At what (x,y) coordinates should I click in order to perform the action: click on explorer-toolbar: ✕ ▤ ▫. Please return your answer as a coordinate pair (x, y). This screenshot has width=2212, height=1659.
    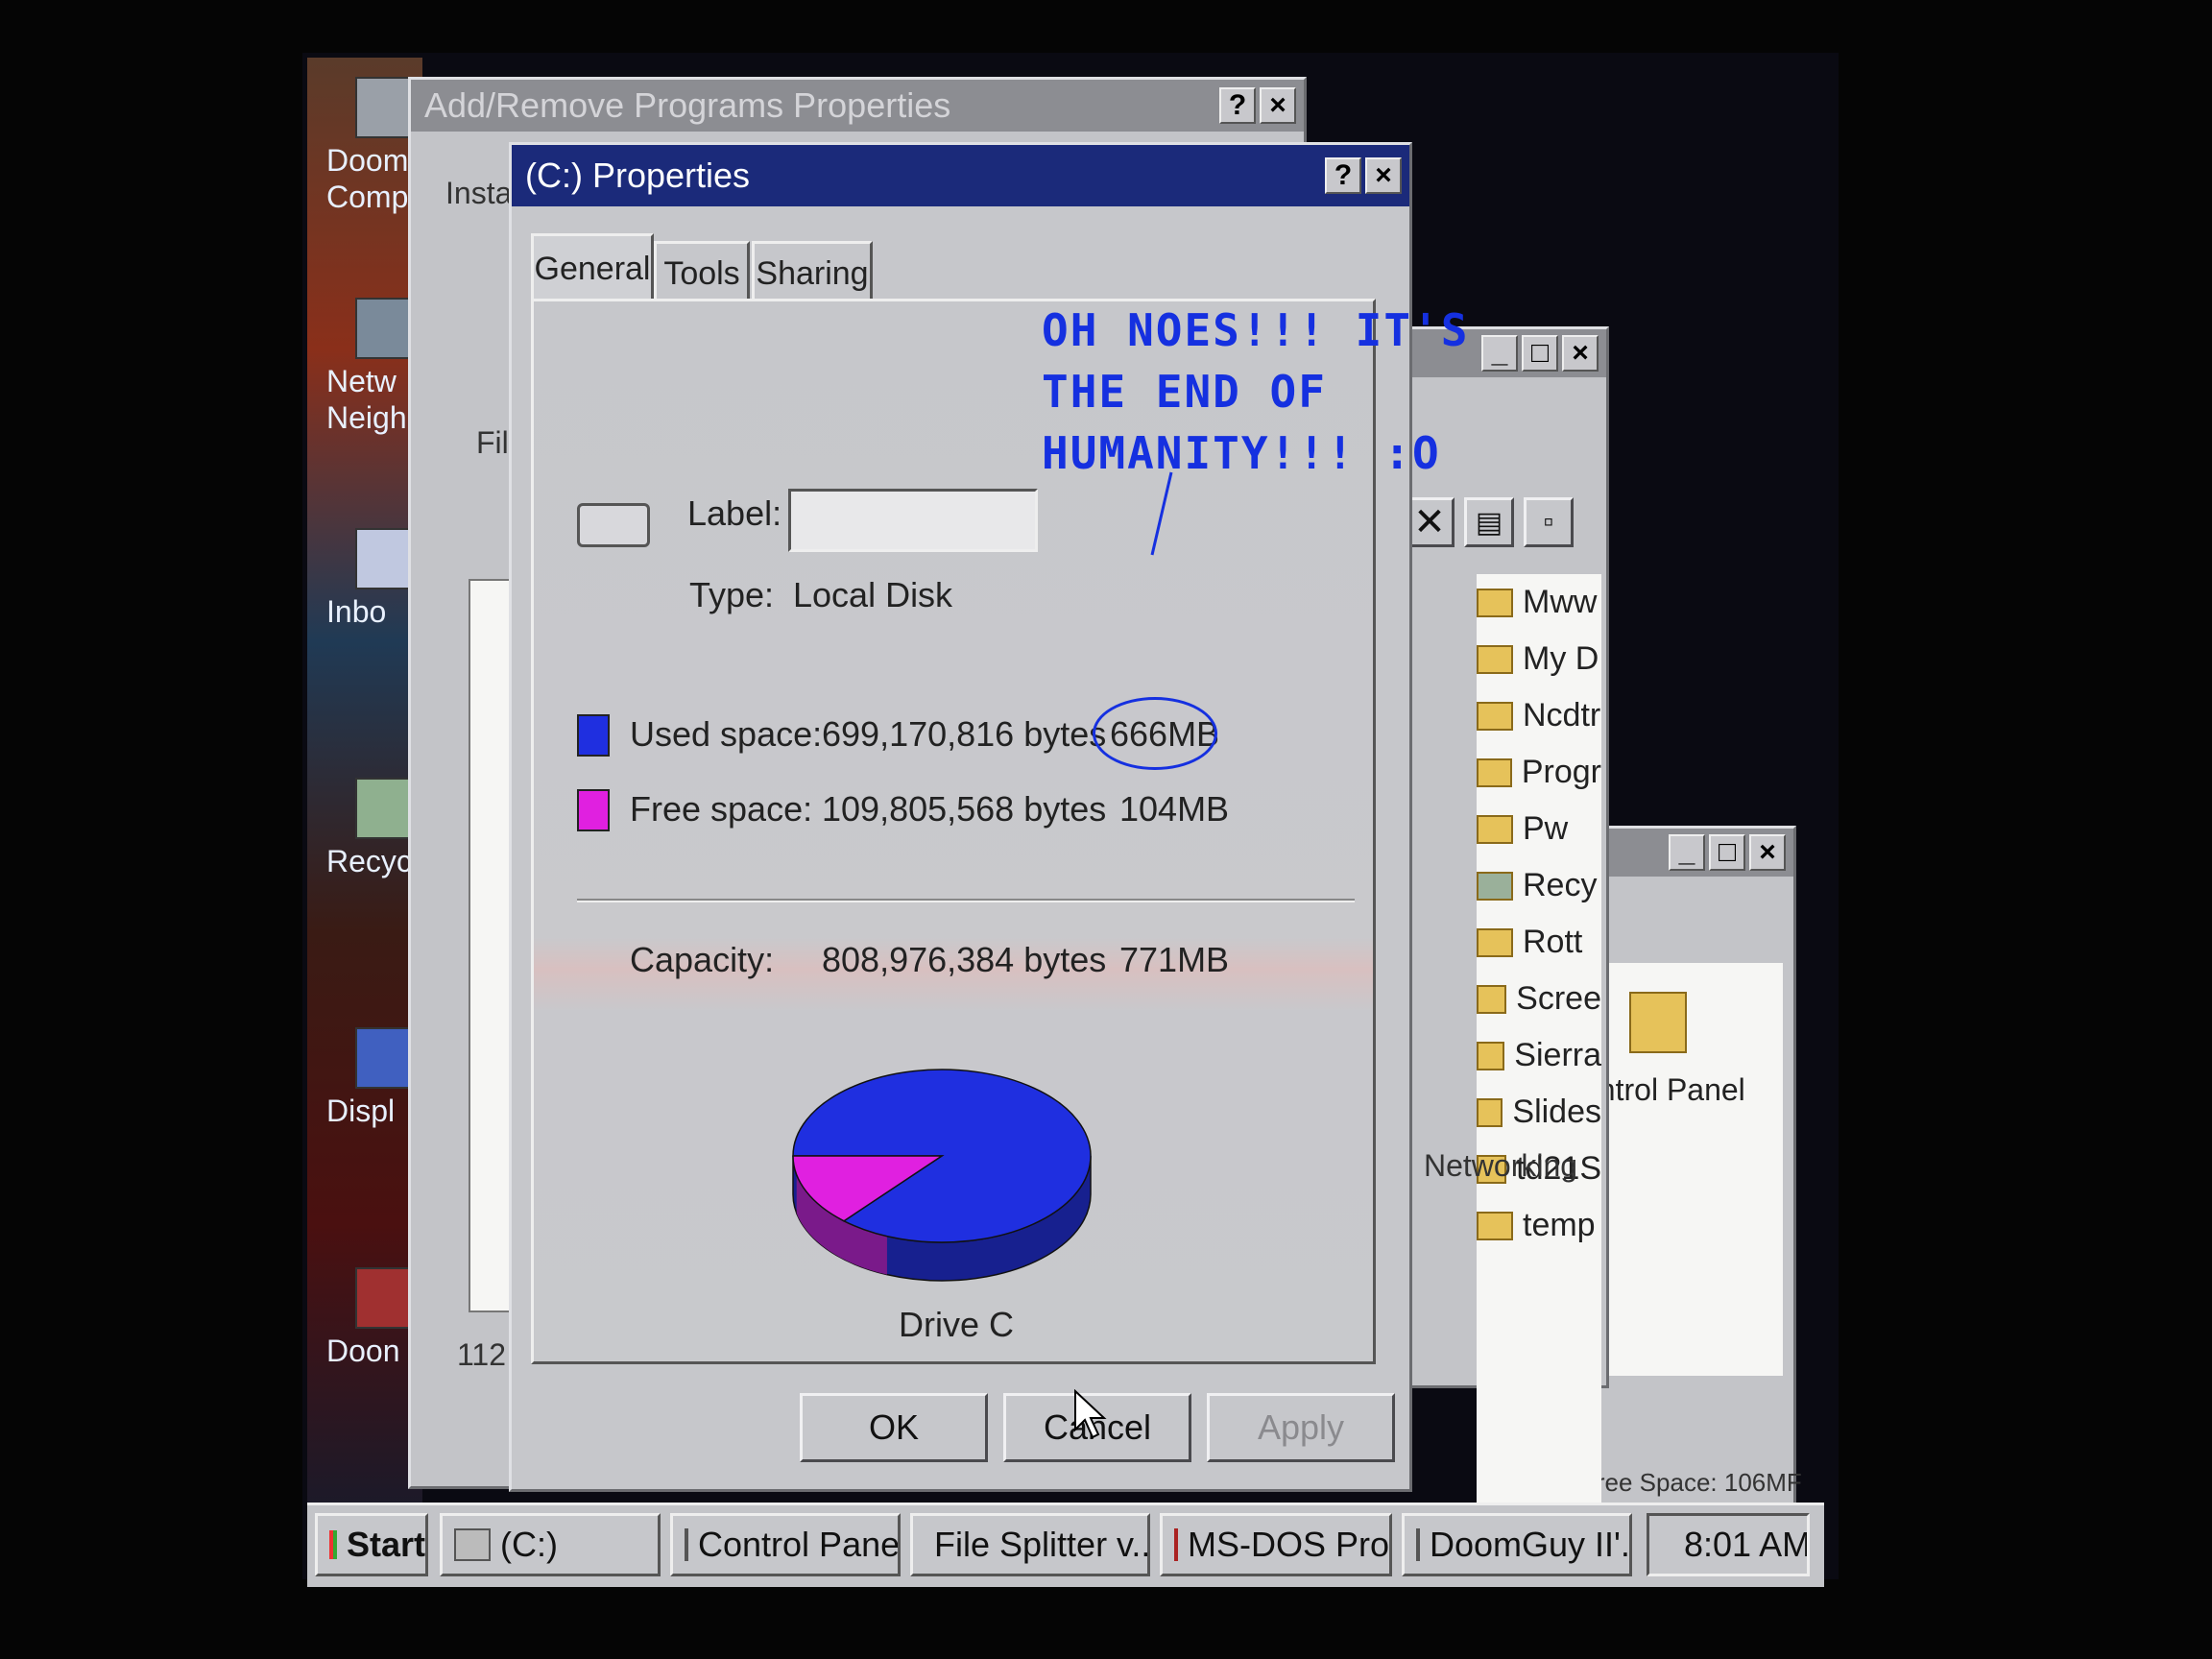
    Looking at the image, I should click on (1489, 522).